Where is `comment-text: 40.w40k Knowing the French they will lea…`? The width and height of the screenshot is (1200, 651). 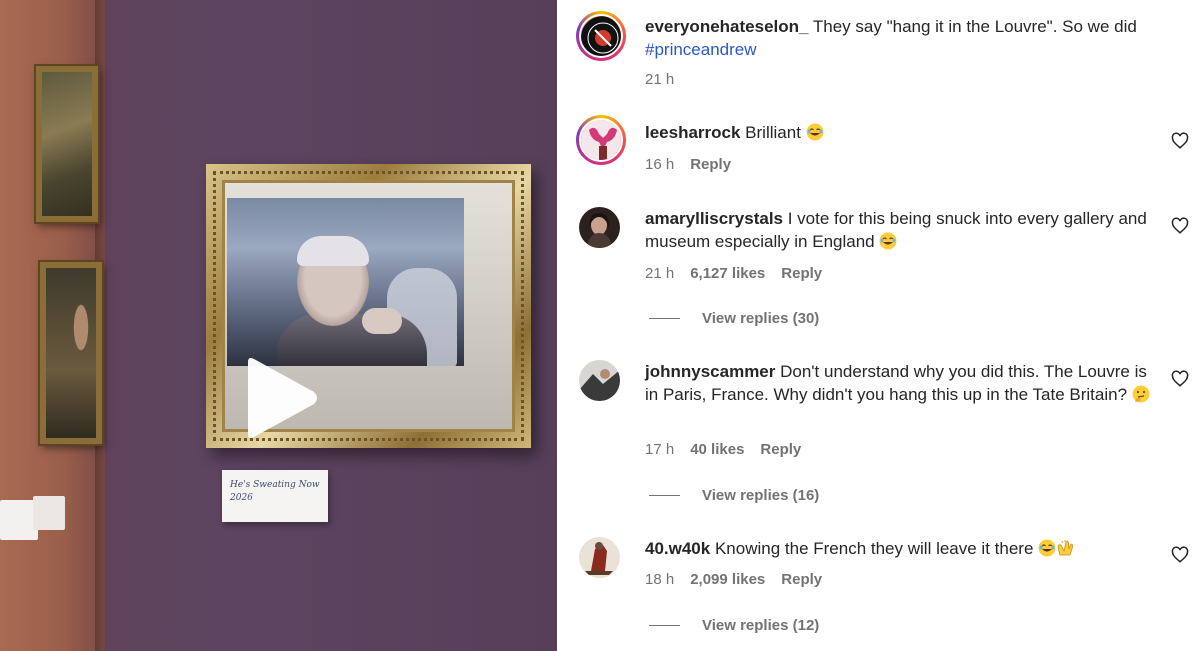 comment-text: 40.w40k Knowing the French they will lea… is located at coordinates (905, 548).